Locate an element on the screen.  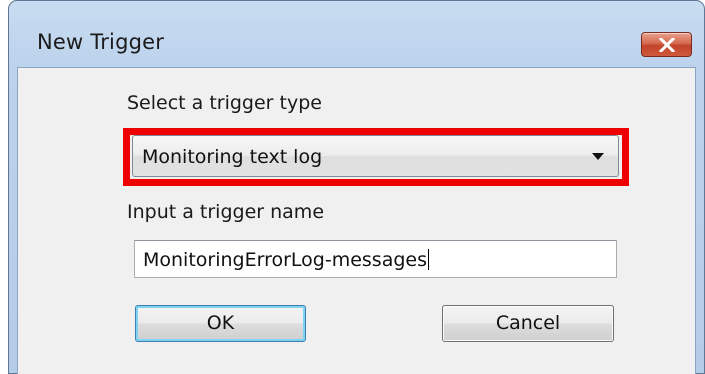
close-button is located at coordinates (666, 44).